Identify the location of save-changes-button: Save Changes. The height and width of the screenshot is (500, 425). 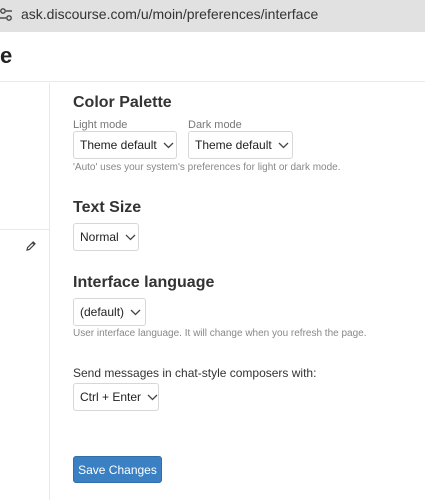
(117, 469).